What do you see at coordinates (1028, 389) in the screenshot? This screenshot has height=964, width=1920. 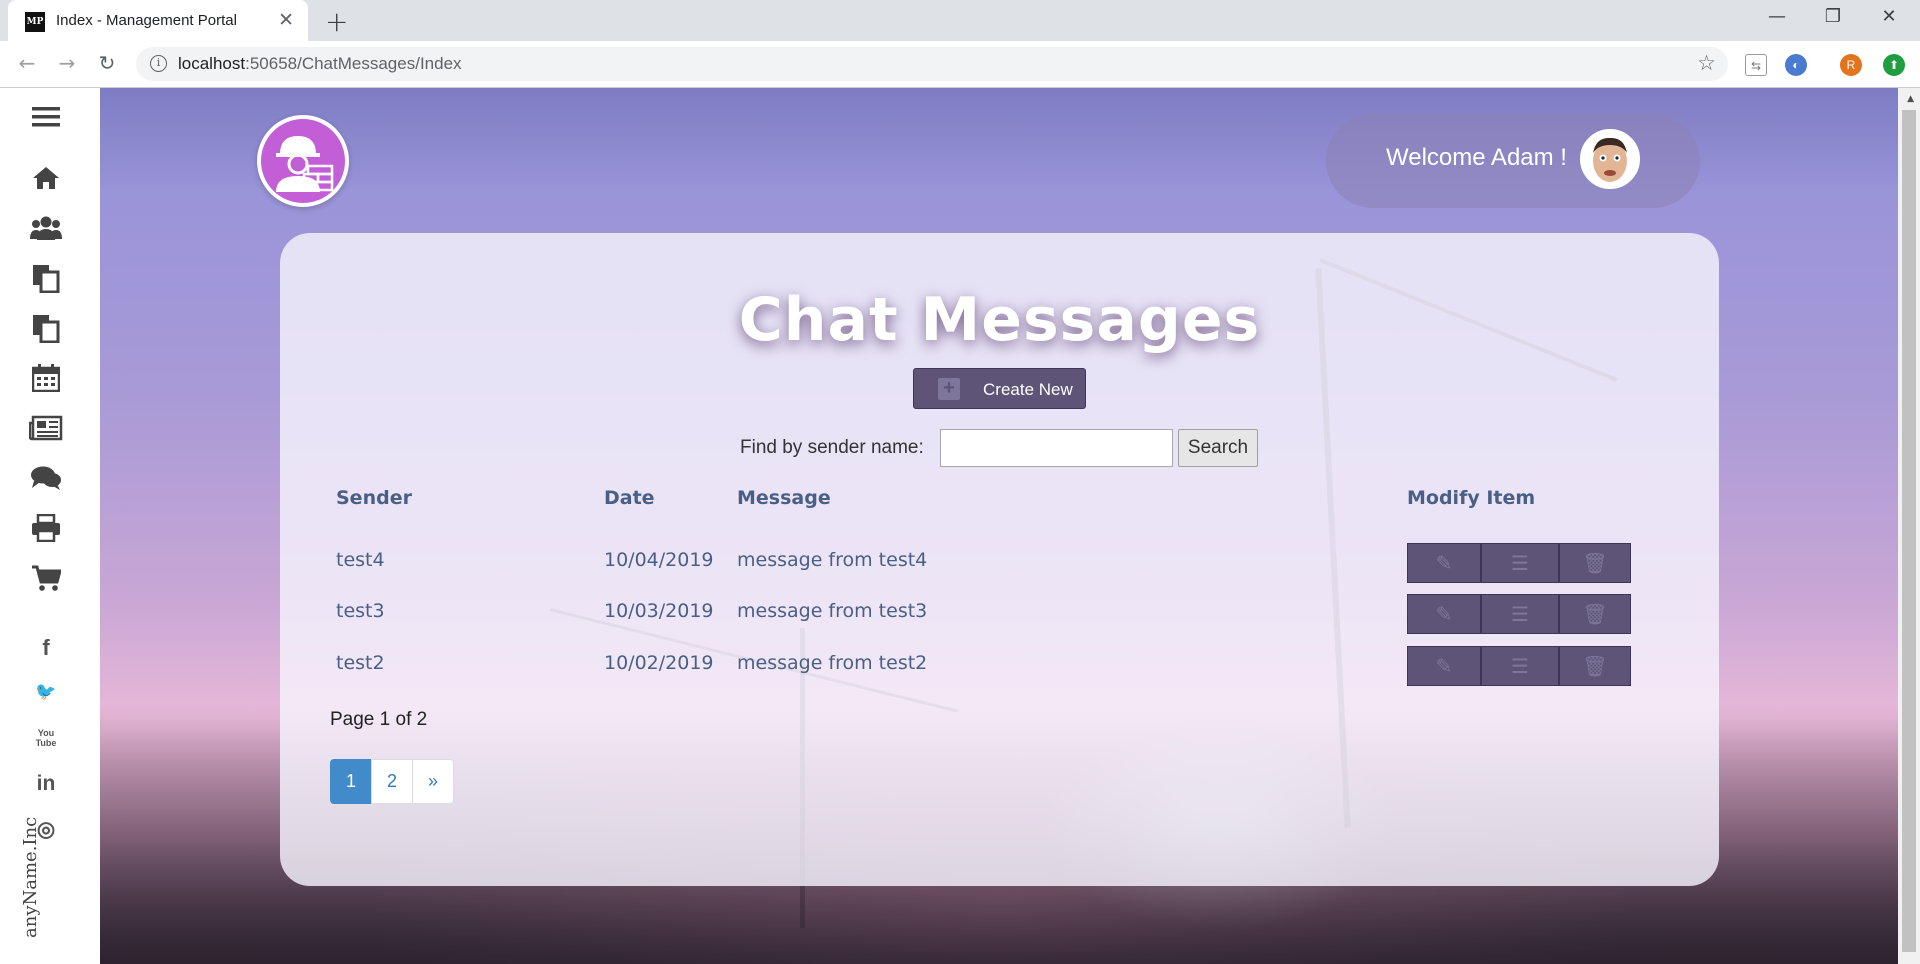 I see `create-new-label: Create New` at bounding box center [1028, 389].